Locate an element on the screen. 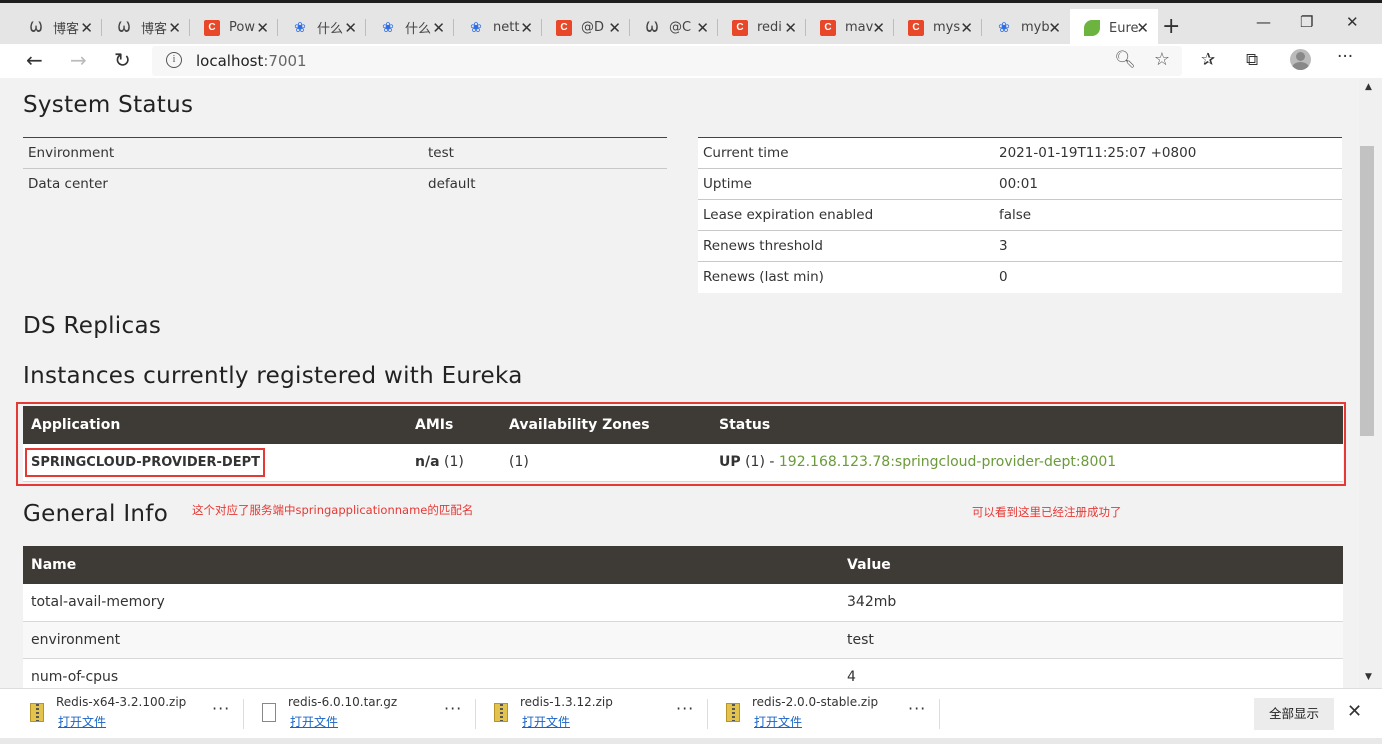  minimize-icon: — is located at coordinates (1263, 22).